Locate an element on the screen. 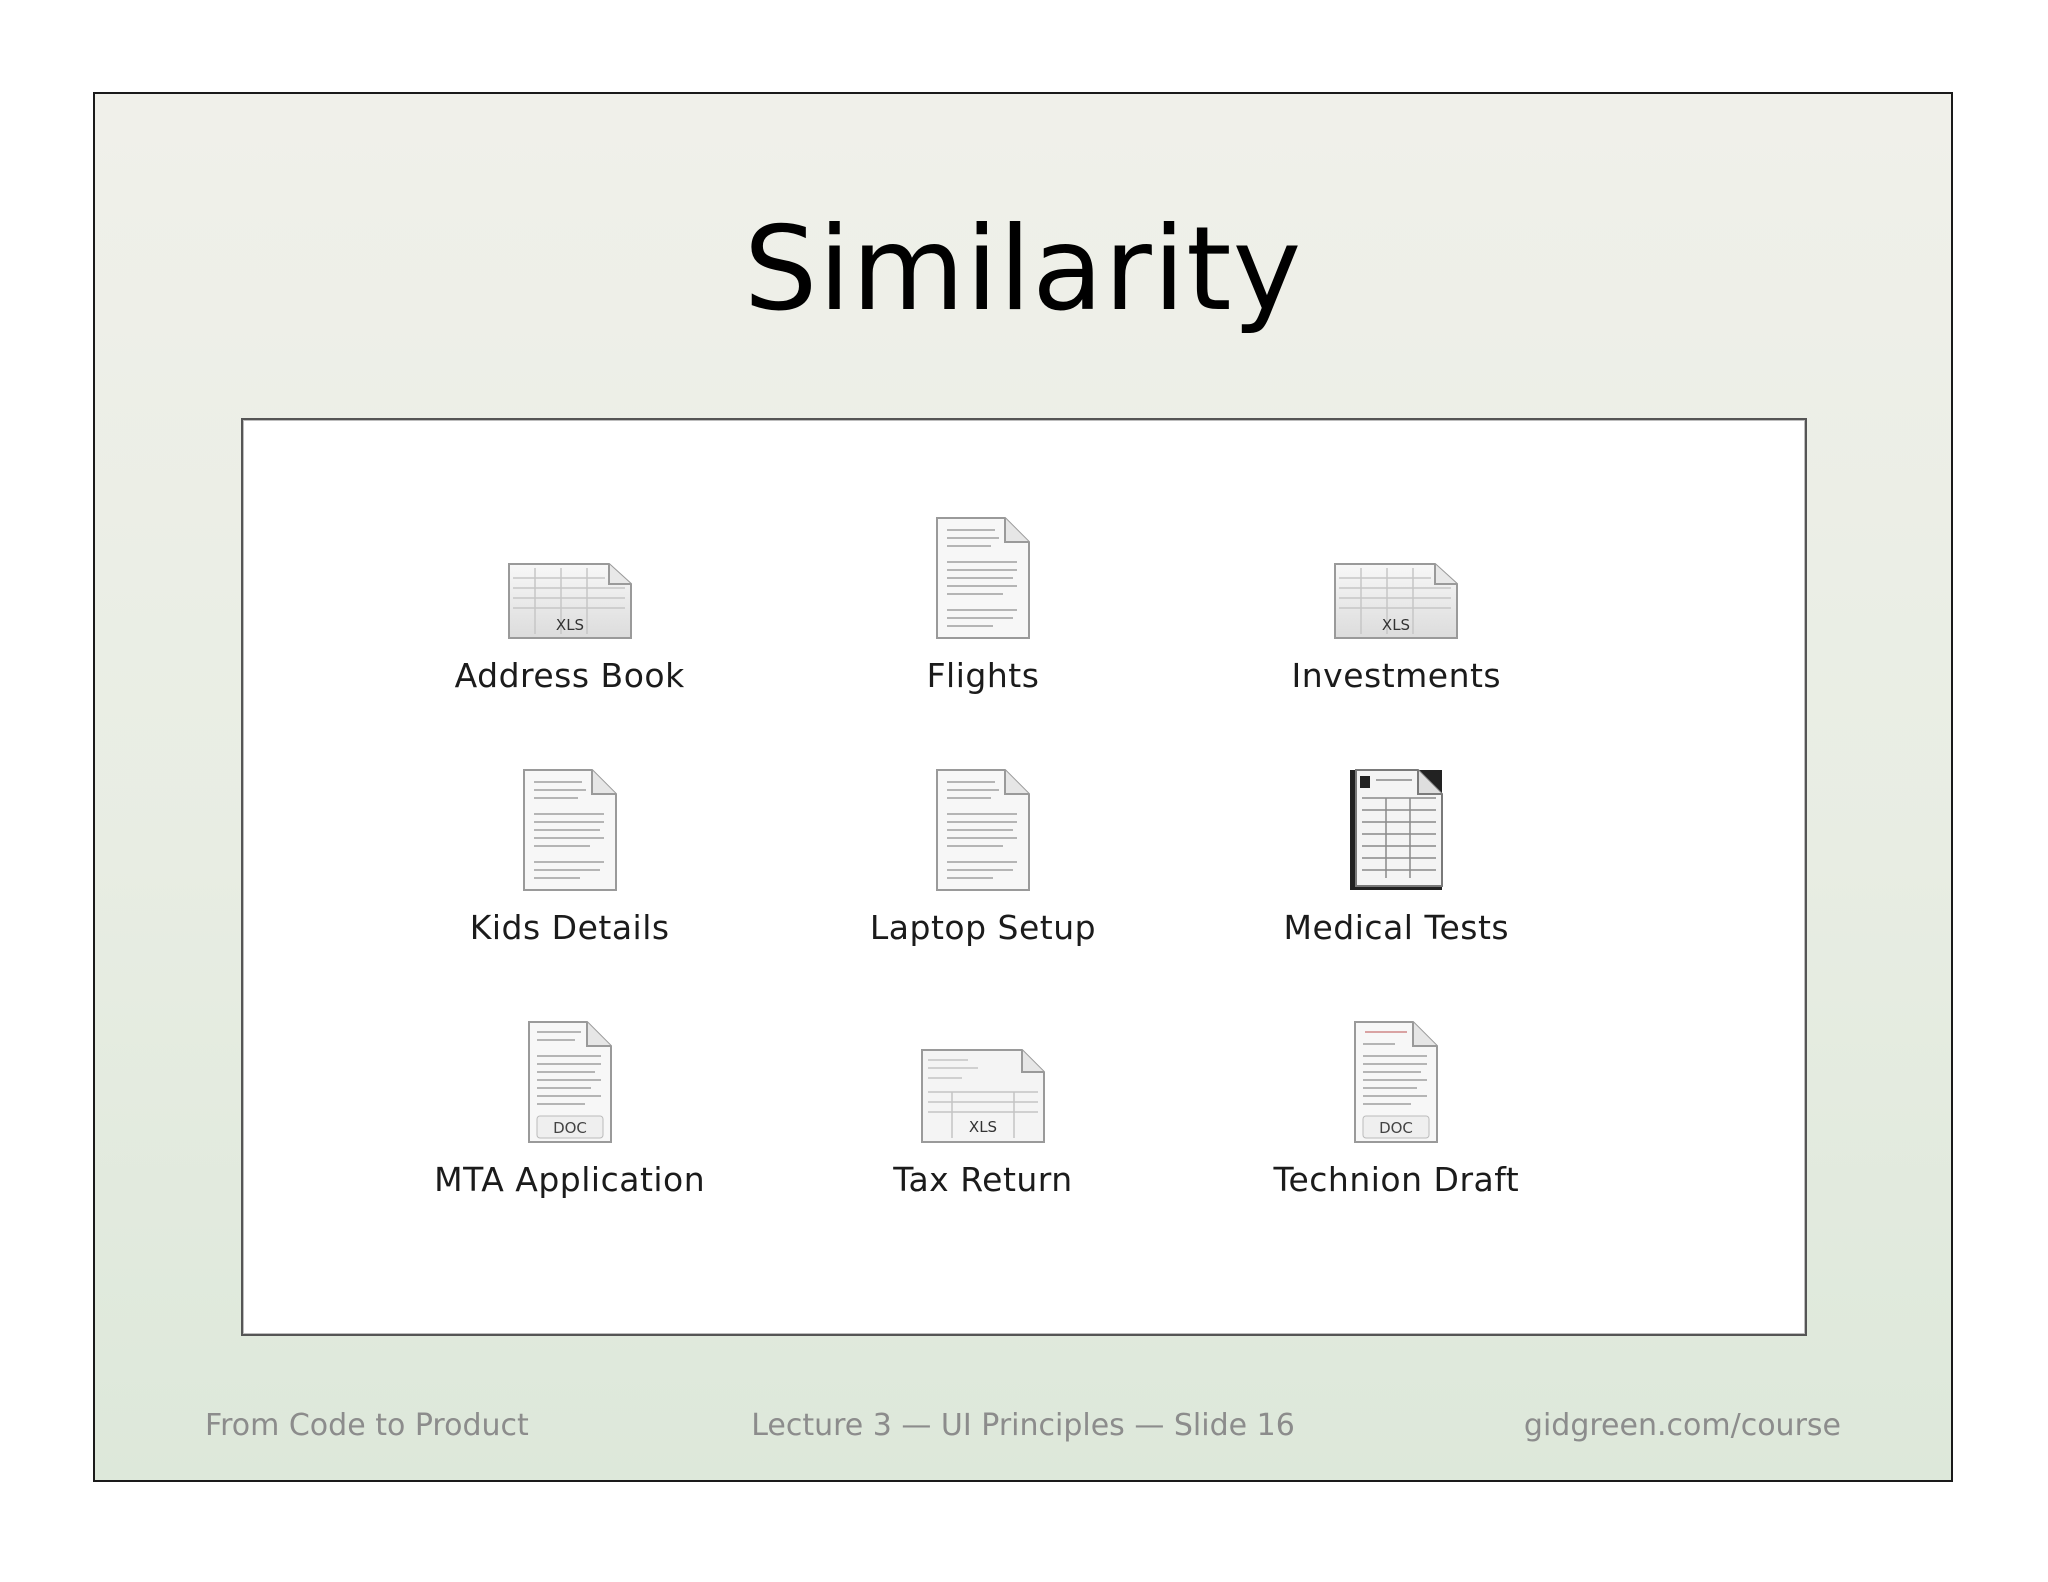  file-item-investments: XLS Investments is located at coordinates (1396, 636).